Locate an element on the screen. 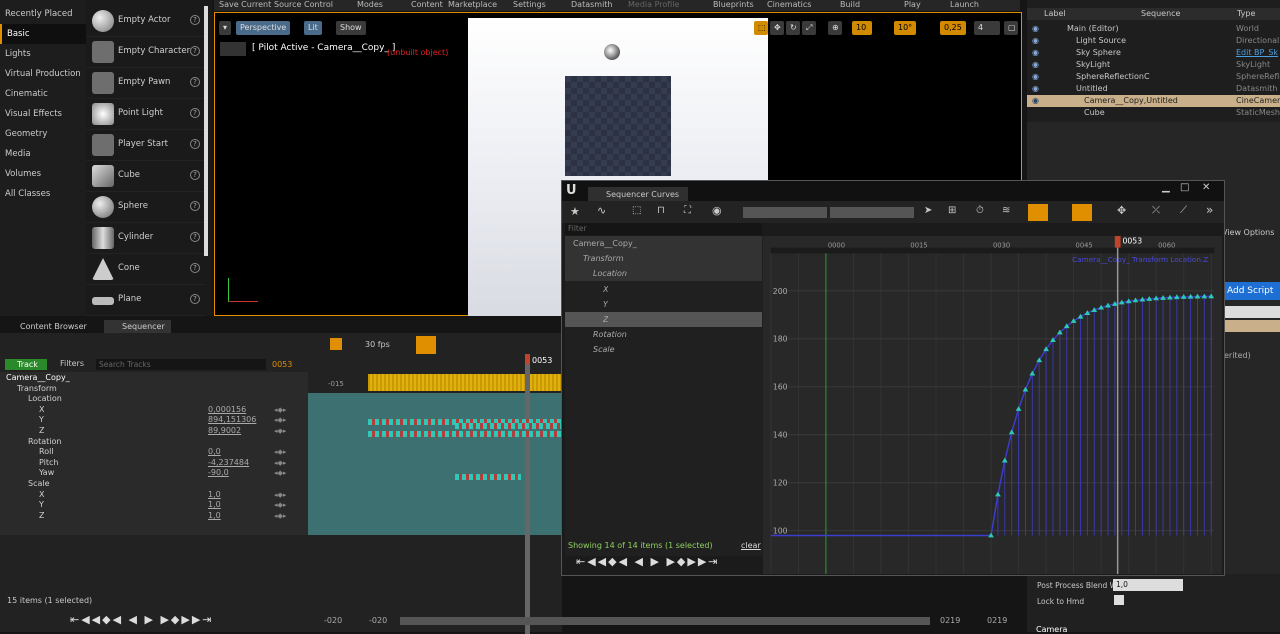 This screenshot has height=634, width=1280. outliner-row: ◉ Light Source DirectionalL is located at coordinates (1153, 41).